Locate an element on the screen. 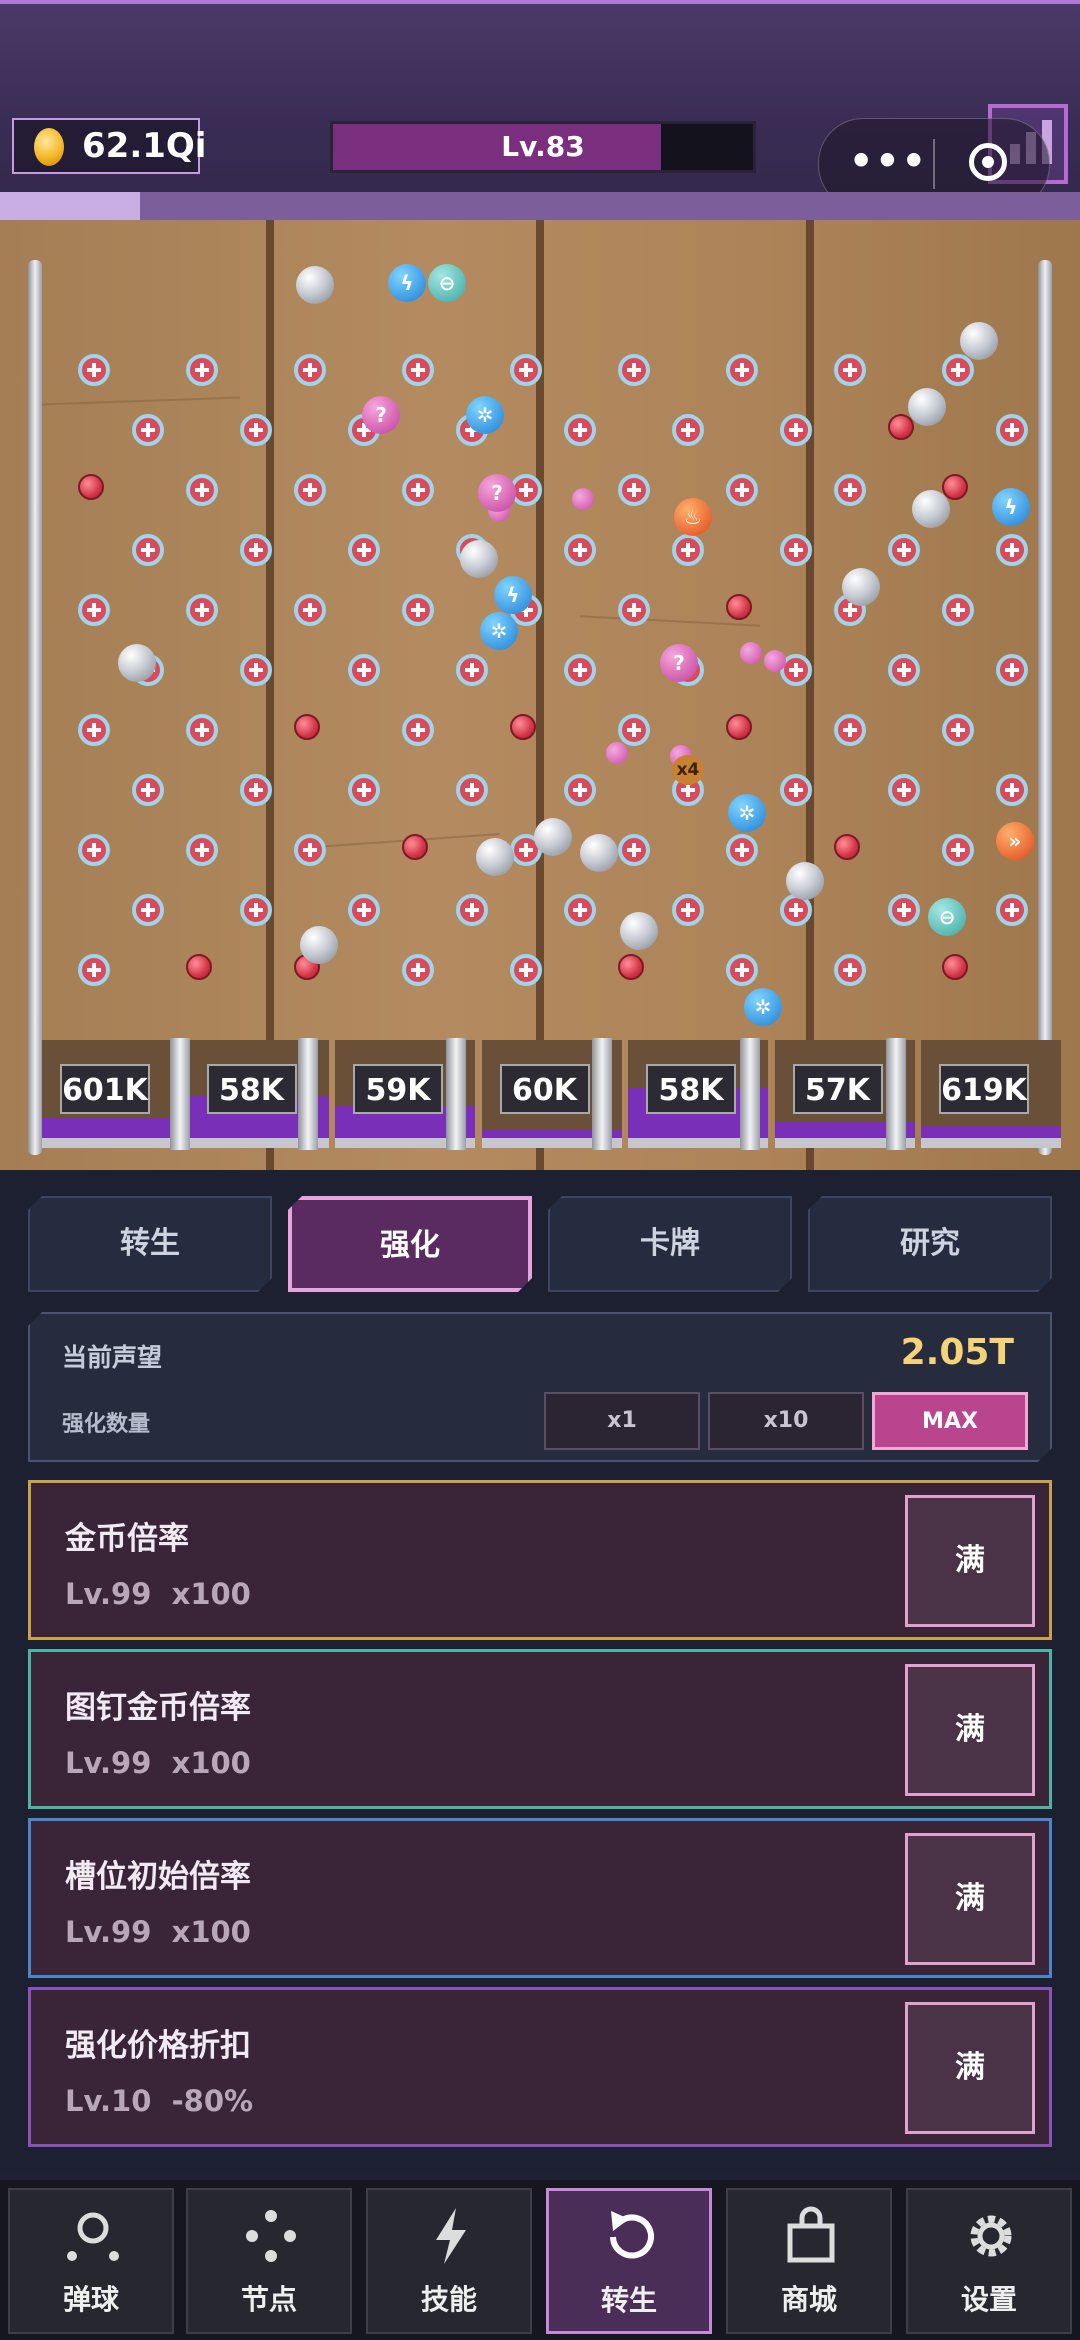 Image resolution: width=1080 pixels, height=2340 pixels. nav-nodes: 节点 is located at coordinates (269, 2261).